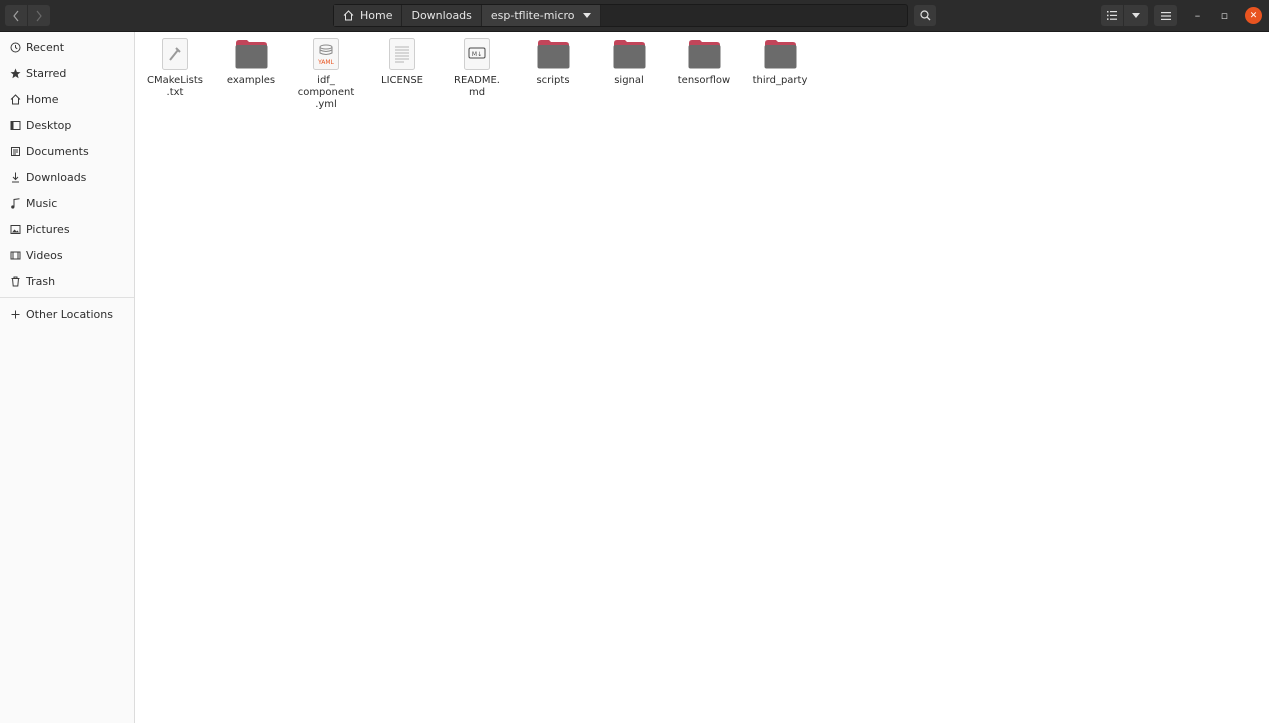 This screenshot has height=723, width=1269. I want to click on sidebar-item-label: Desktop, so click(49, 125).